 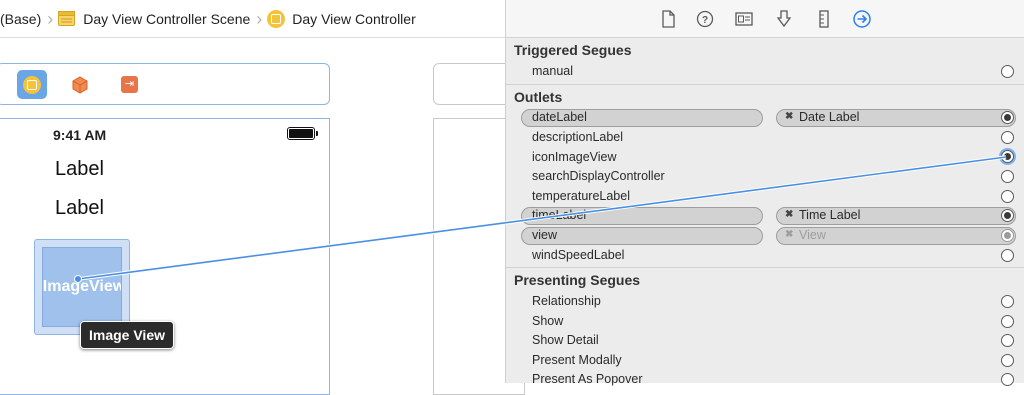 I want to click on section-title-triggered-segues: Triggered Segues, so click(x=573, y=50).